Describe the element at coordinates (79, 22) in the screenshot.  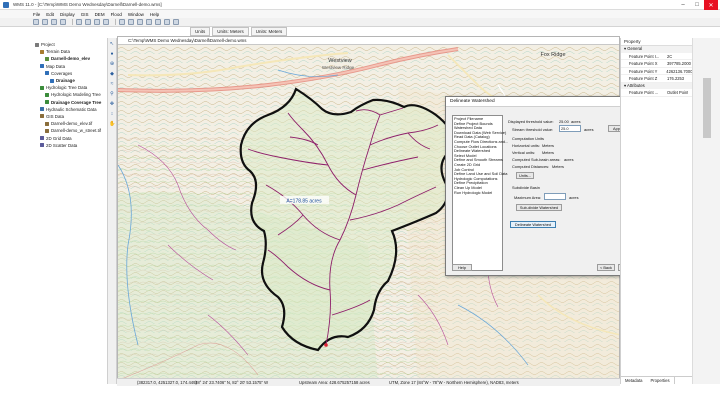
I see `zoom-icon` at that location.